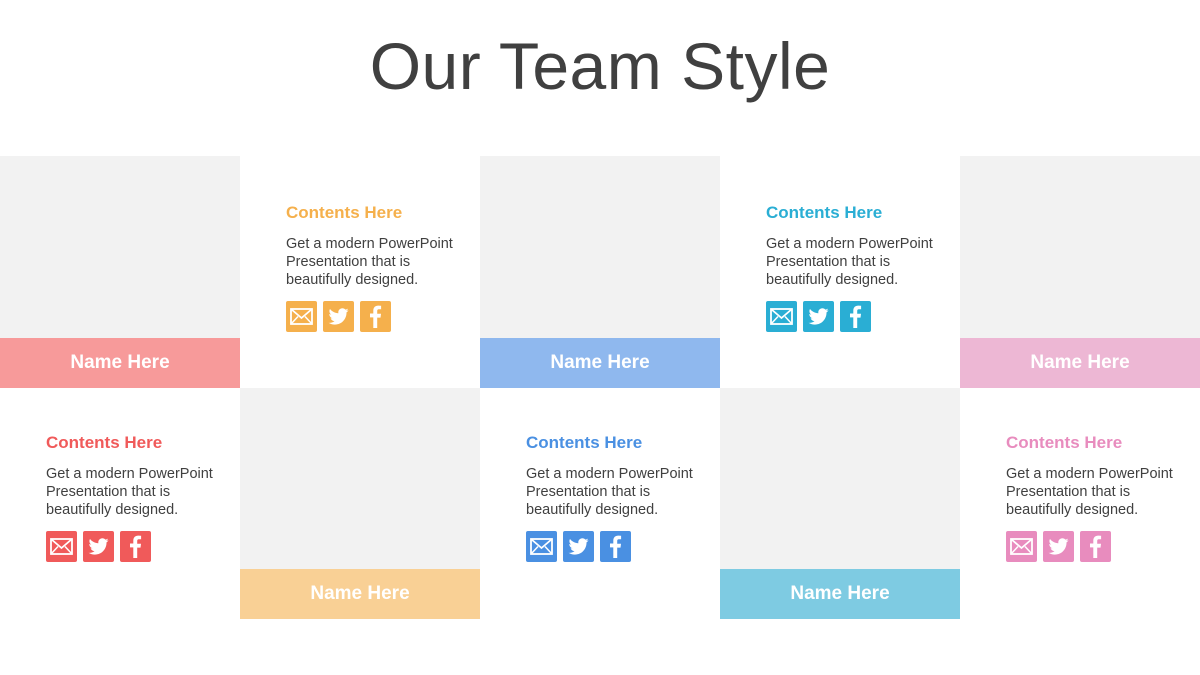 The height and width of the screenshot is (675, 1200). Describe the element at coordinates (600, 66) in the screenshot. I see `page-title: Our Team Style` at that location.